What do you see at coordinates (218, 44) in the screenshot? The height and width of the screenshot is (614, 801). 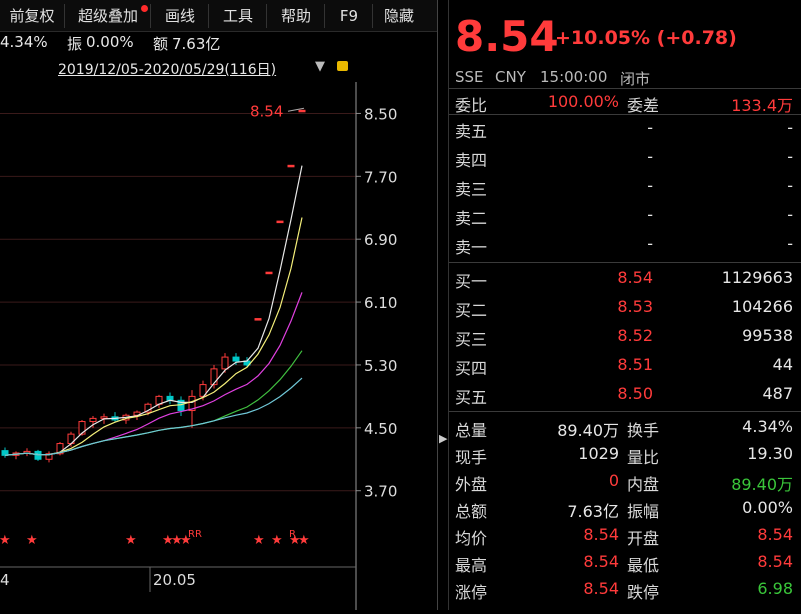 I see `chart-info-row: 4.34% 振 0.00% 额 7.63亿` at bounding box center [218, 44].